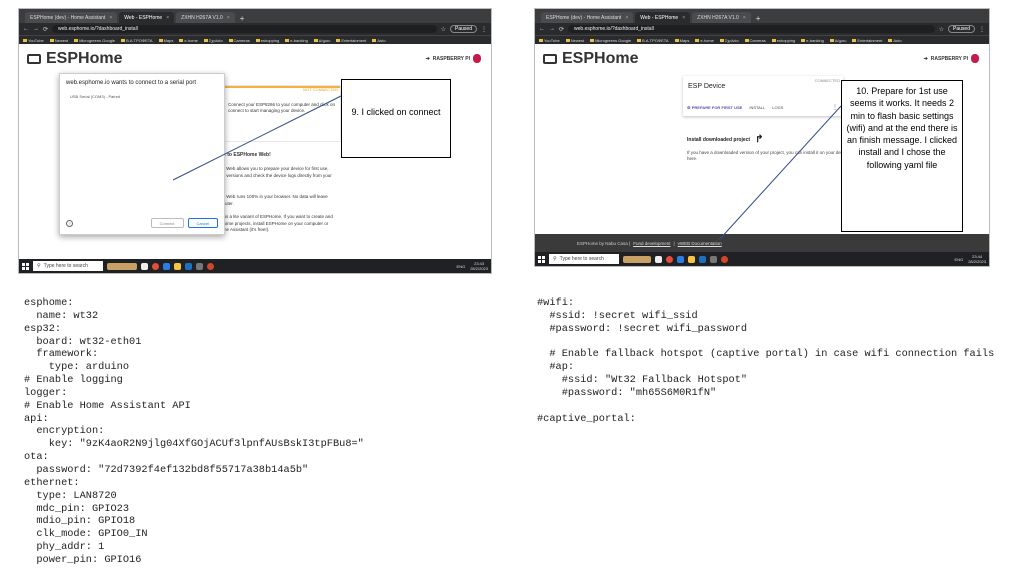 This screenshot has width=1035, height=582. What do you see at coordinates (255, 266) in the screenshot?
I see `taskbar: ⚲ Type here to search ENG 23:43 28/2/2023` at bounding box center [255, 266].